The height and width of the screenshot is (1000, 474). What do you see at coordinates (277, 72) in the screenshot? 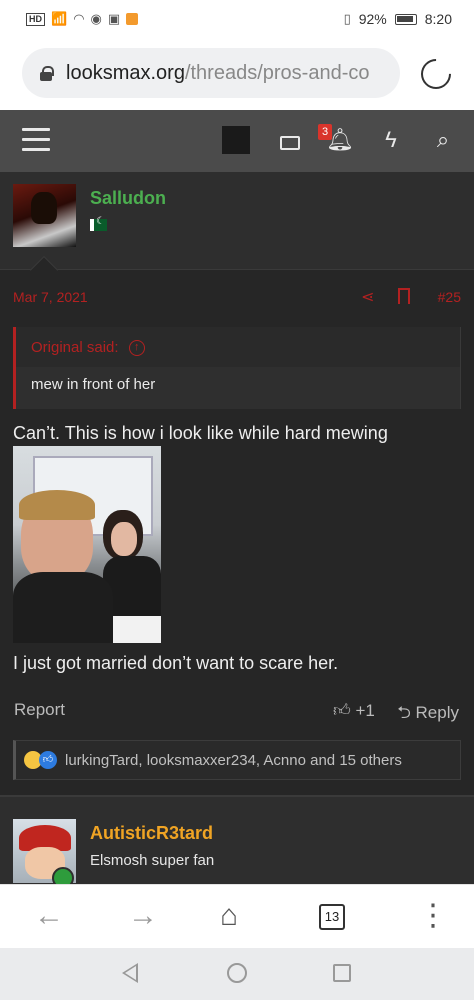
I see `url-path: /threads/pros-and-co` at bounding box center [277, 72].